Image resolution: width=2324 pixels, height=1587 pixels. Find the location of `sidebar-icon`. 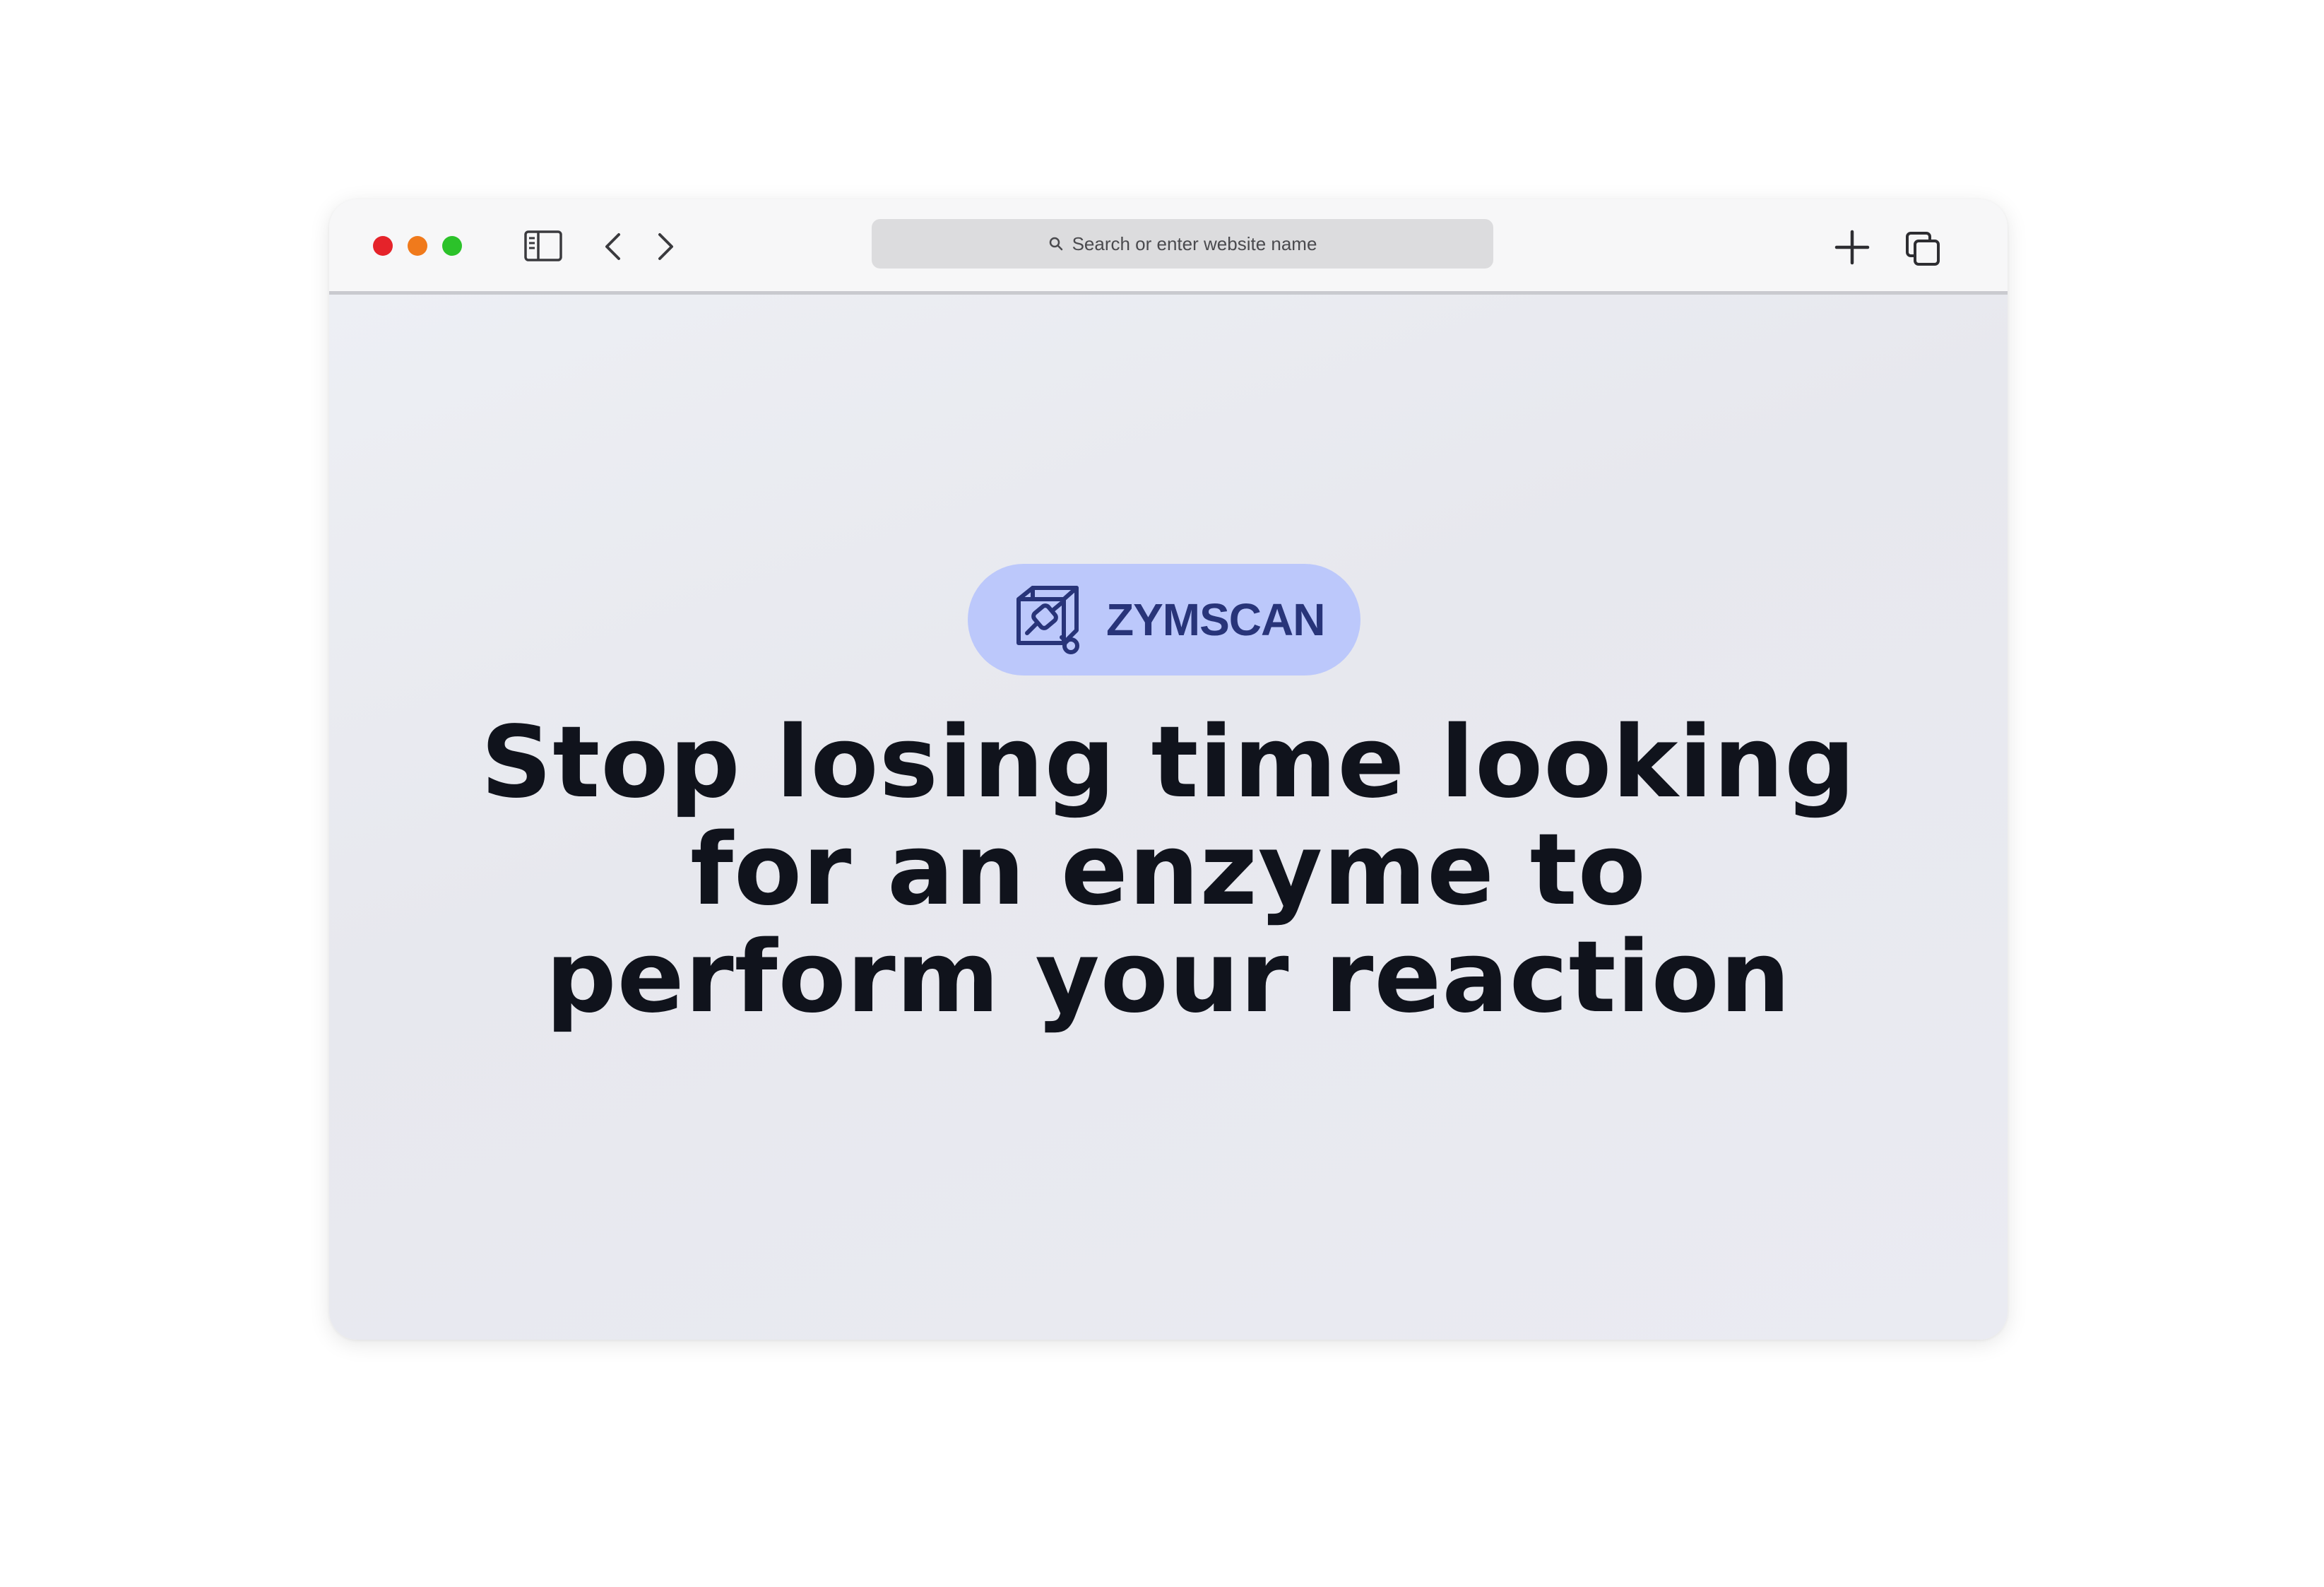

sidebar-icon is located at coordinates (543, 245).